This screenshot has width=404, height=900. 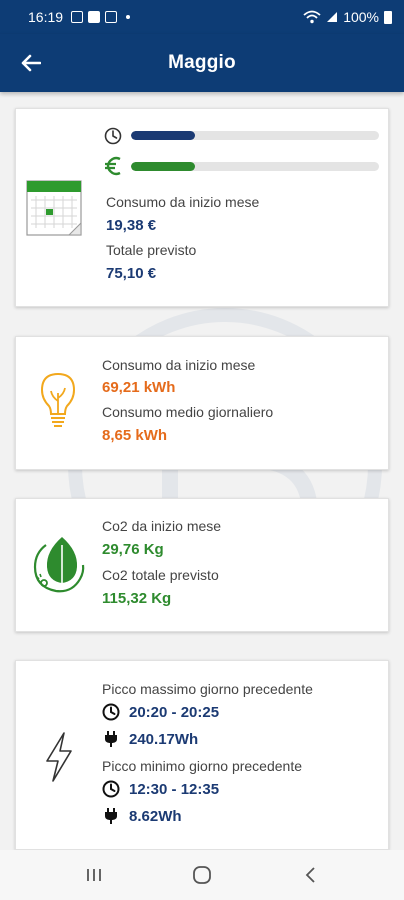 I want to click on cost-forecast-label: Totale previsto, so click(x=151, y=250).